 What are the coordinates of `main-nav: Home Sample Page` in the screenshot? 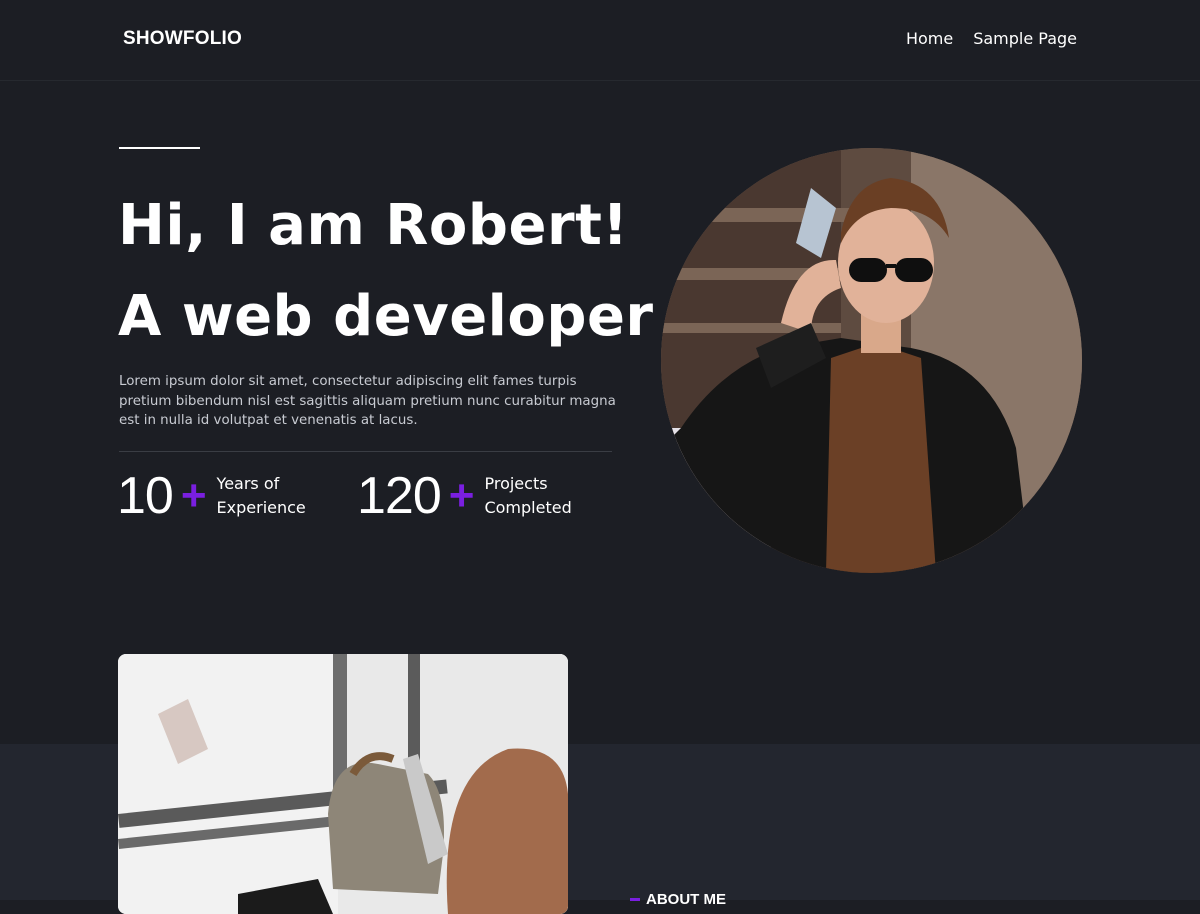 It's located at (991, 38).